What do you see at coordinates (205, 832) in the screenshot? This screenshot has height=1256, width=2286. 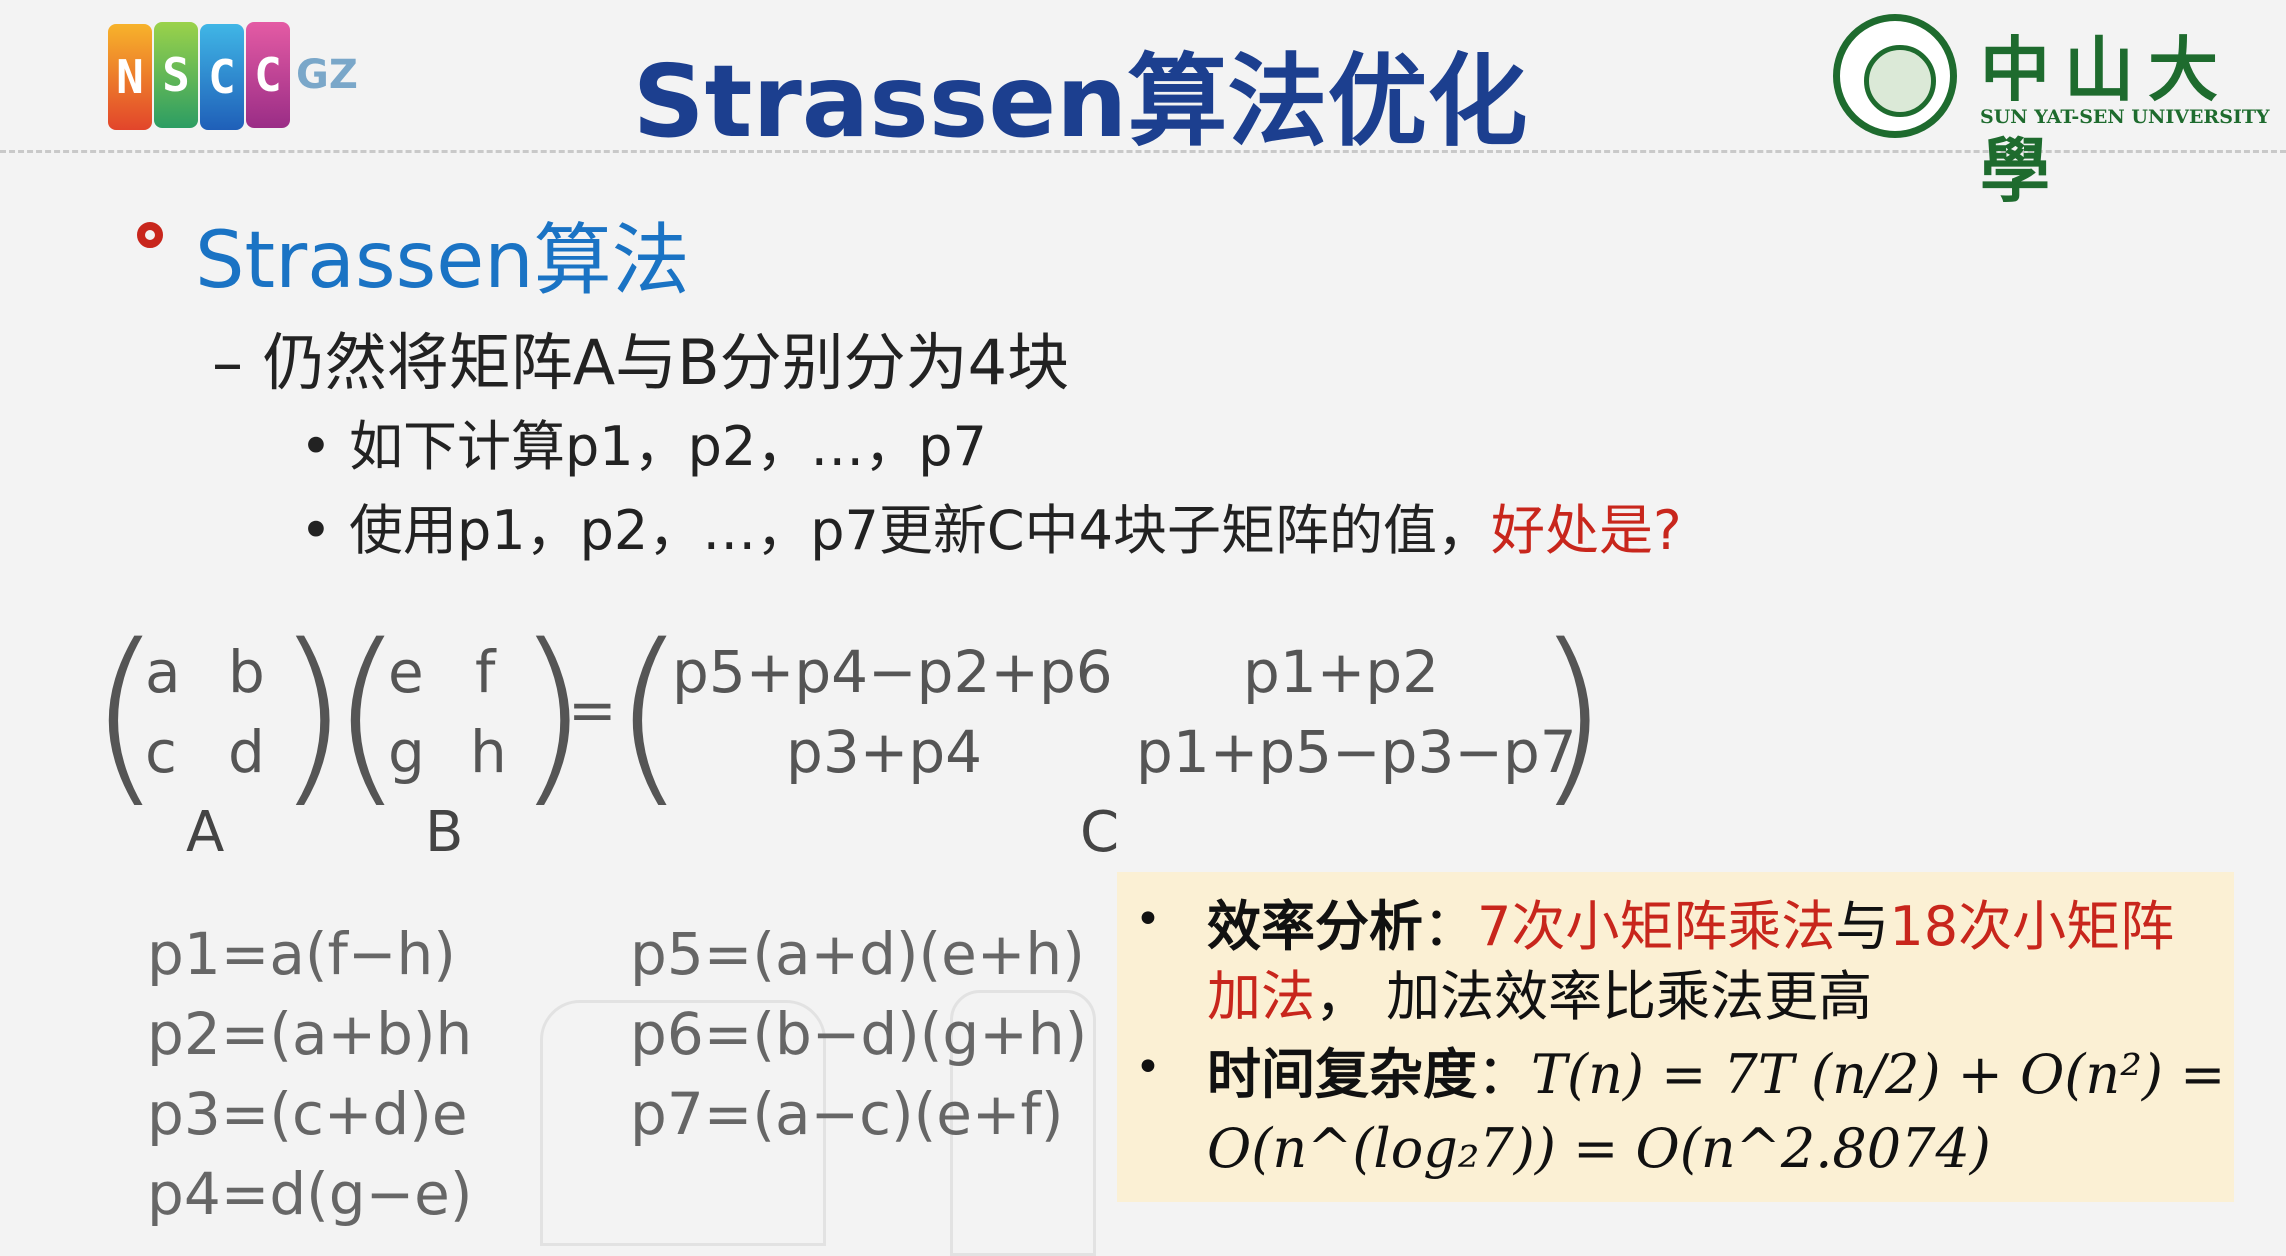 I see `matrix-label-a: A` at bounding box center [205, 832].